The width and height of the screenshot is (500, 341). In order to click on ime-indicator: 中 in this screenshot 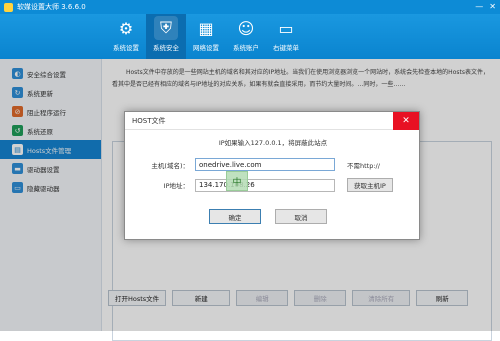, I will do `click(237, 181)`.